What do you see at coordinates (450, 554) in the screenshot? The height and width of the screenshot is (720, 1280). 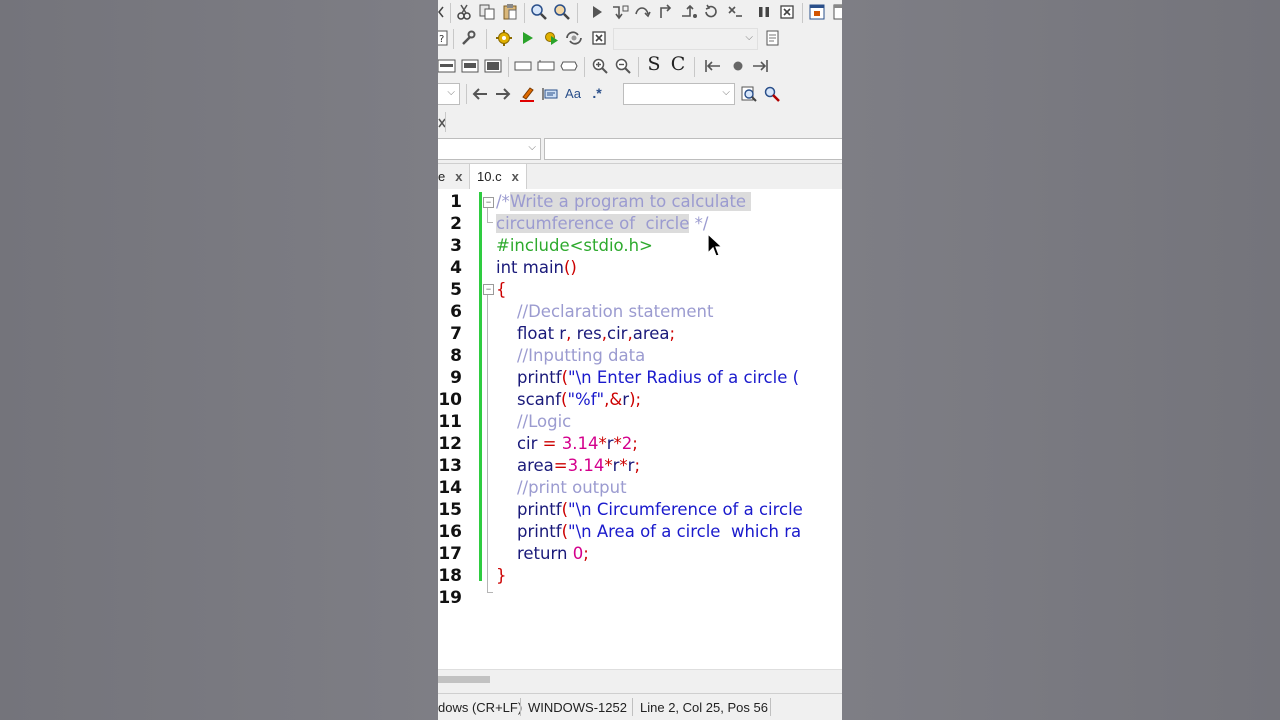 I see `line-number: 17` at bounding box center [450, 554].